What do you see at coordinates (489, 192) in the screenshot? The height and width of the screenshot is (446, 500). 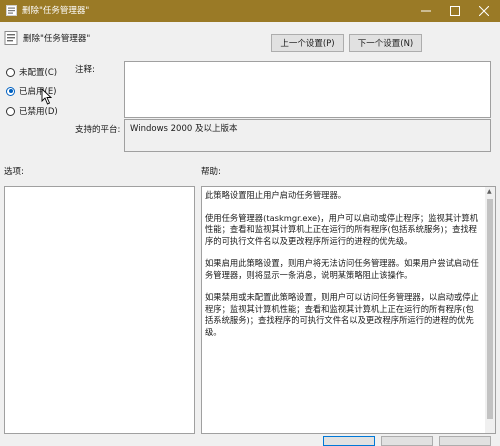 I see `scroll-up-arrow-icon: ▲` at bounding box center [489, 192].